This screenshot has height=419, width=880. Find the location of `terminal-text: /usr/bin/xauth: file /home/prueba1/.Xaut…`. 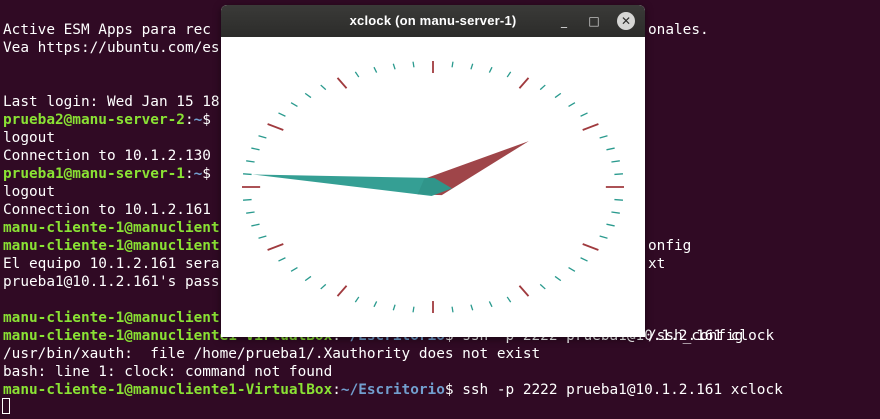

terminal-text: /usr/bin/xauth: file /home/prueba1/.Xaut… is located at coordinates (272, 354).